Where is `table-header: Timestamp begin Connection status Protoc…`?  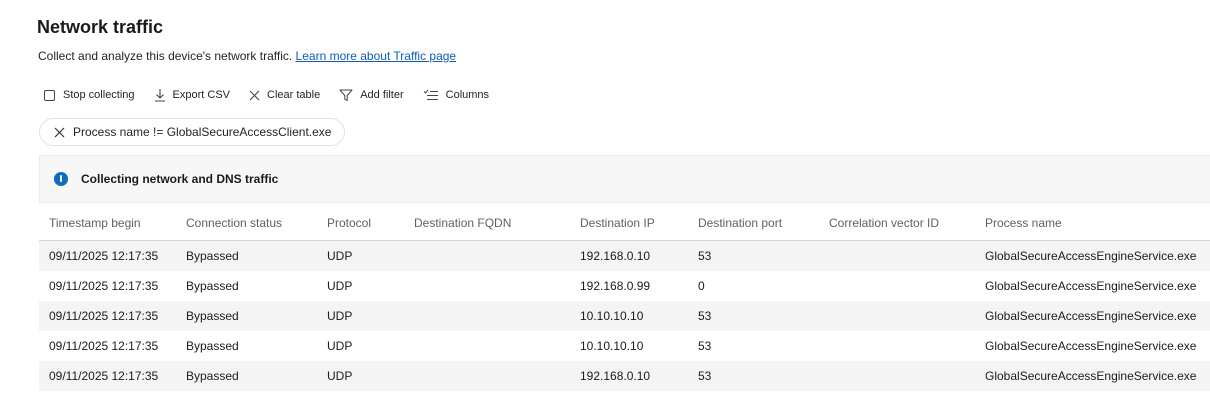 table-header: Timestamp begin Connection status Protoc… is located at coordinates (624, 224).